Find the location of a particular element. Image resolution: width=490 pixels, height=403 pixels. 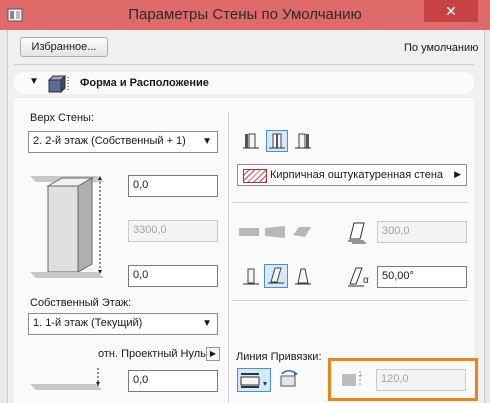

window-title: Параметры Стены по Умолчанию is located at coordinates (245, 14).